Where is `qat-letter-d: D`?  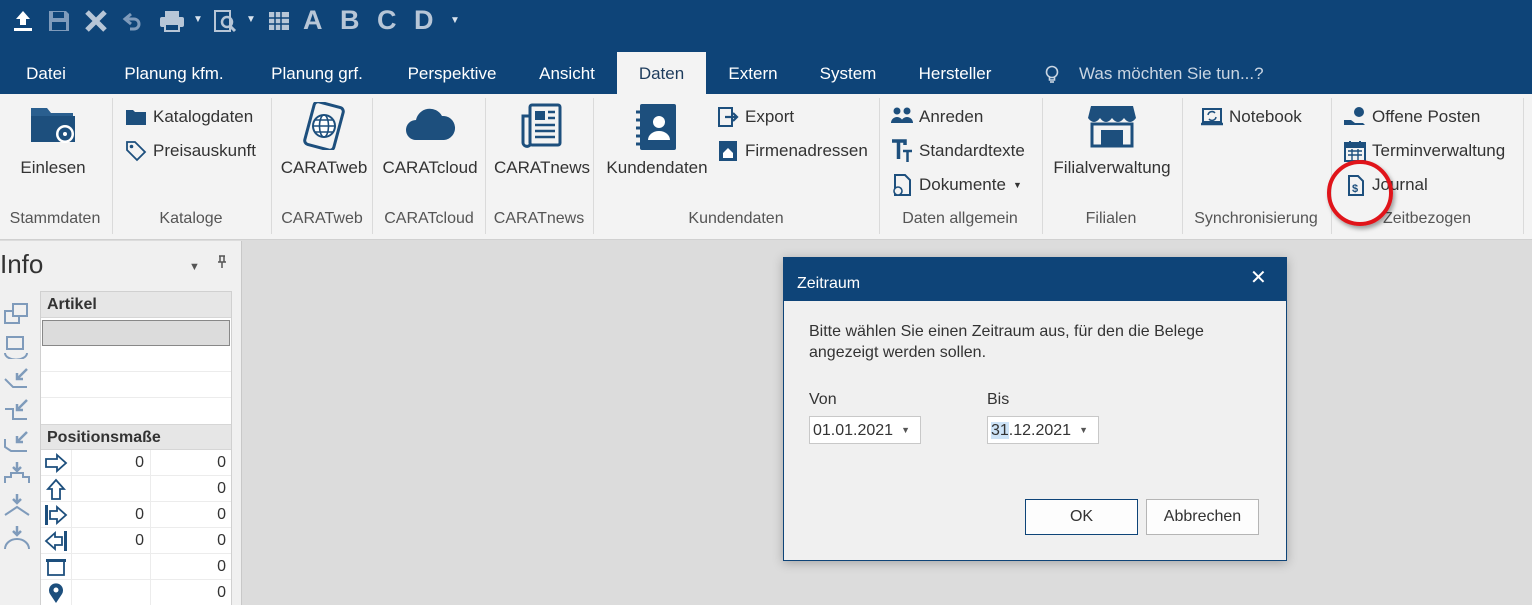 qat-letter-d: D is located at coordinates (424, 20).